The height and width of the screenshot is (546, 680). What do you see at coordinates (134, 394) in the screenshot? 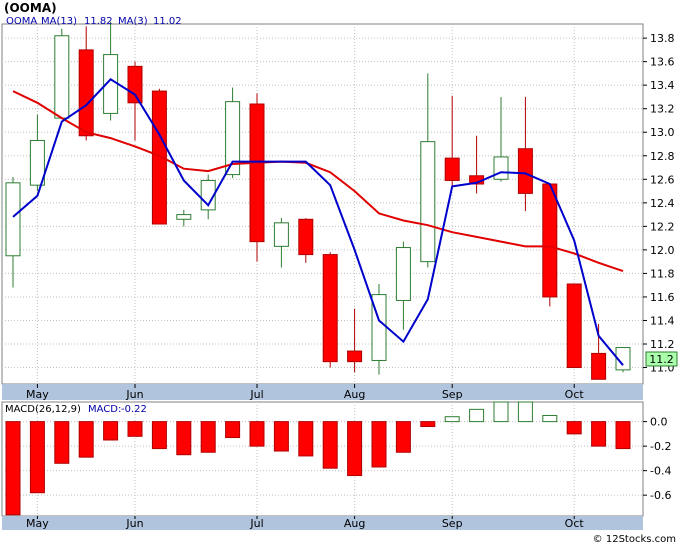
I see `price-x-tick-label: Jun` at bounding box center [134, 394].